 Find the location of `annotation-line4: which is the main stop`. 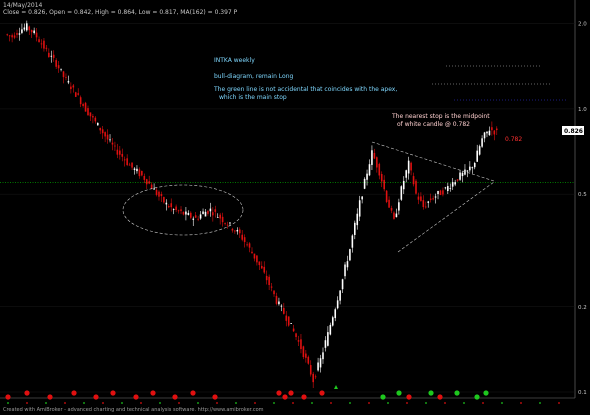

annotation-line4: which is the main stop is located at coordinates (253, 97).